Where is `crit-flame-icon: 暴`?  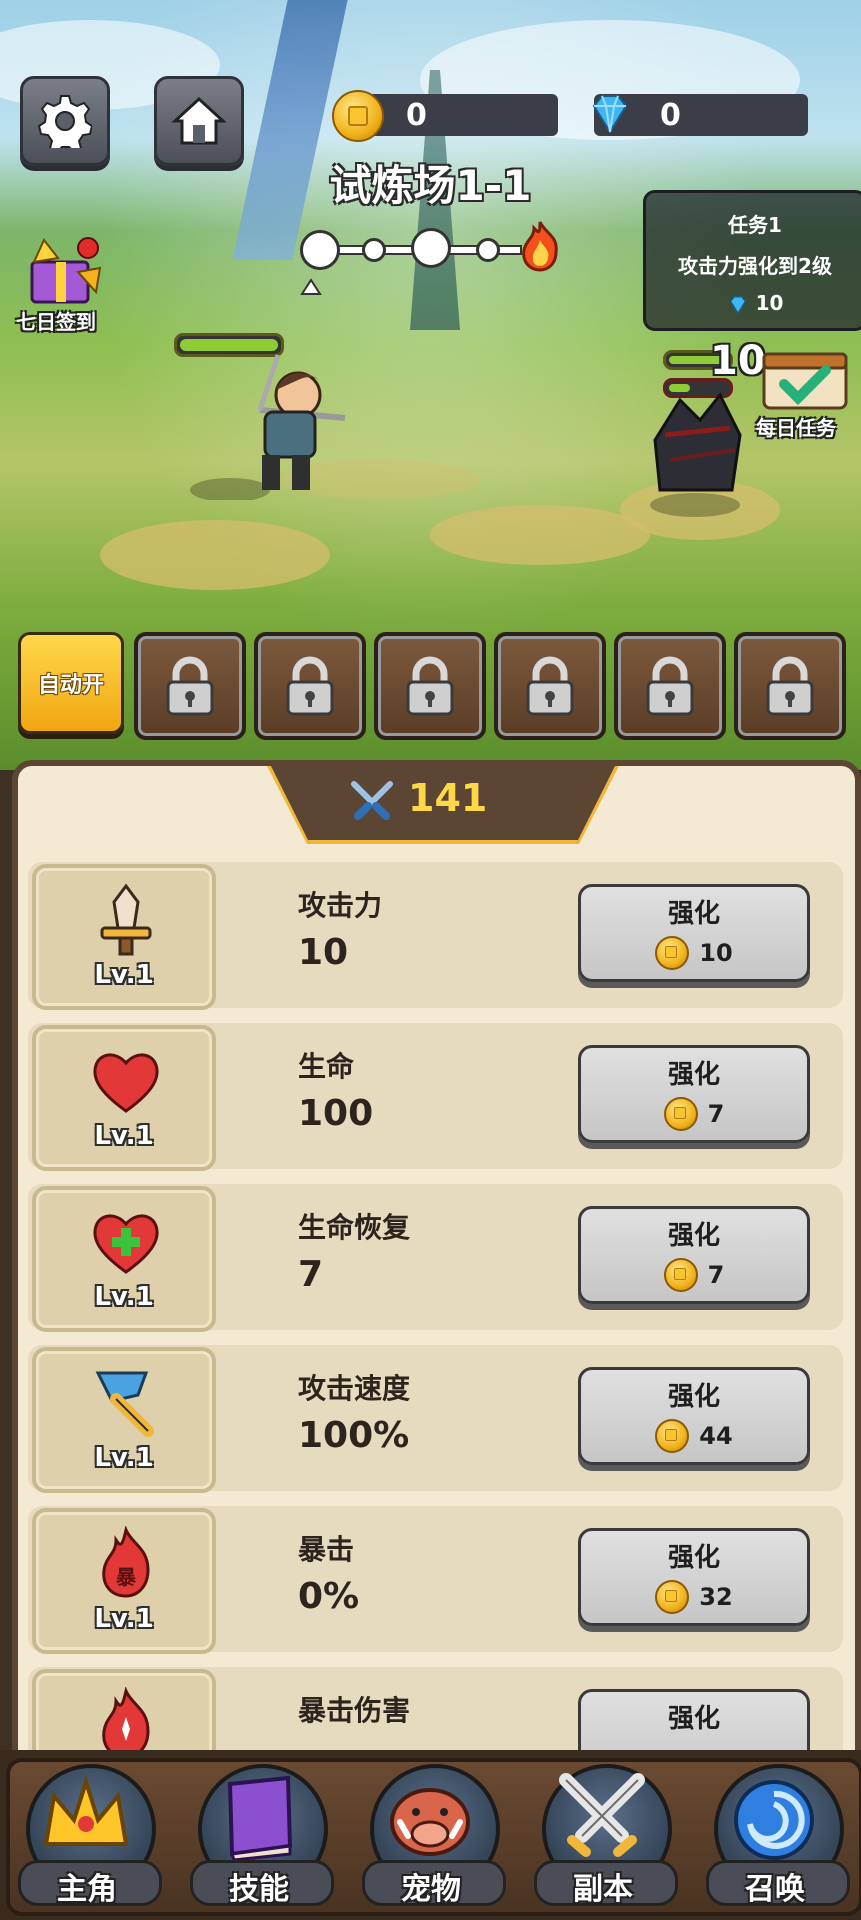
crit-flame-icon: 暴 is located at coordinates (126, 1562).